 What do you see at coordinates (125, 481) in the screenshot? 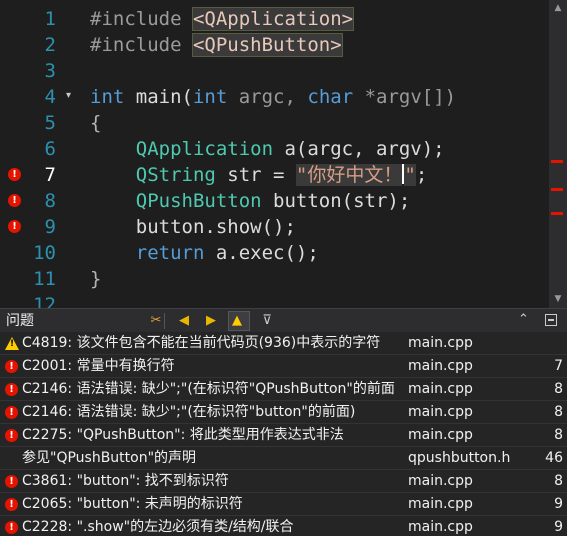
I see `error-description: C3861: "button": 找不到标识符` at bounding box center [125, 481].